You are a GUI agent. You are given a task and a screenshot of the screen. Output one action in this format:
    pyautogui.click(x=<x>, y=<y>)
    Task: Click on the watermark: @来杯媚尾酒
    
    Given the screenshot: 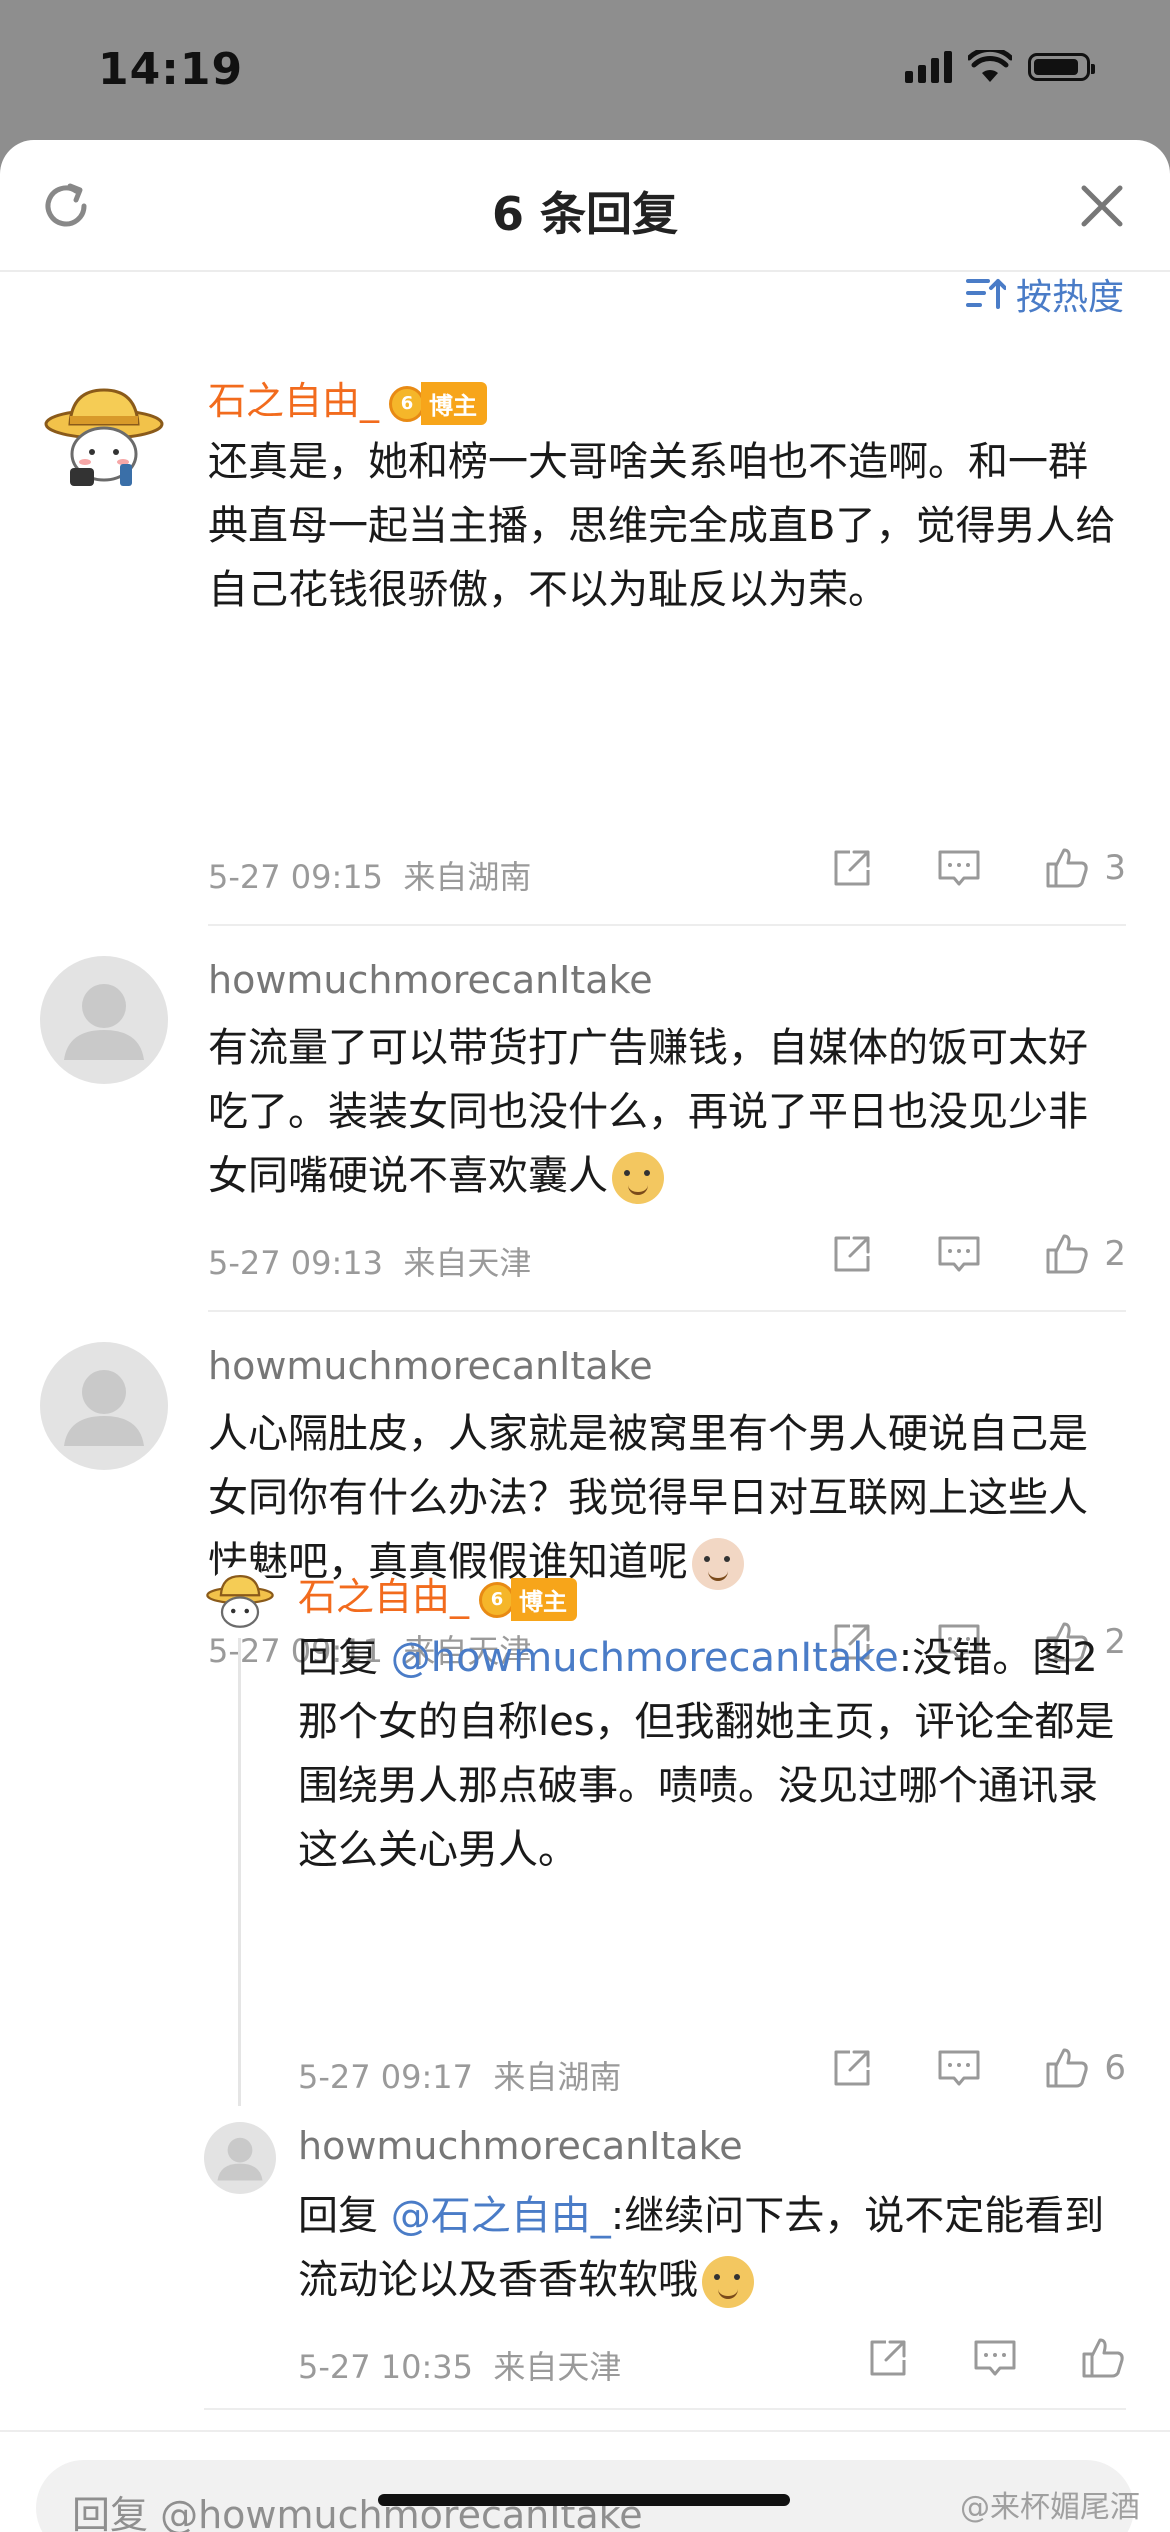 What is the action you would take?
    pyautogui.click(x=1050, y=2507)
    